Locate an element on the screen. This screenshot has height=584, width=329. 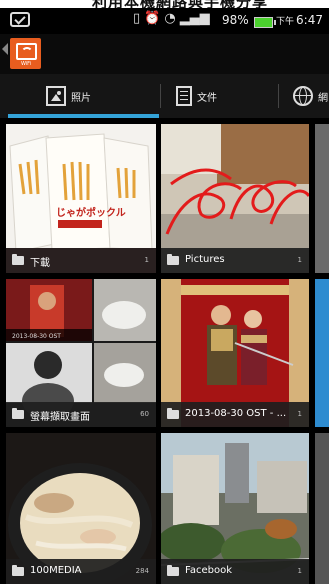
top-banner-strip: 利用本機網路與手機分享 is located at coordinates (164, 5).